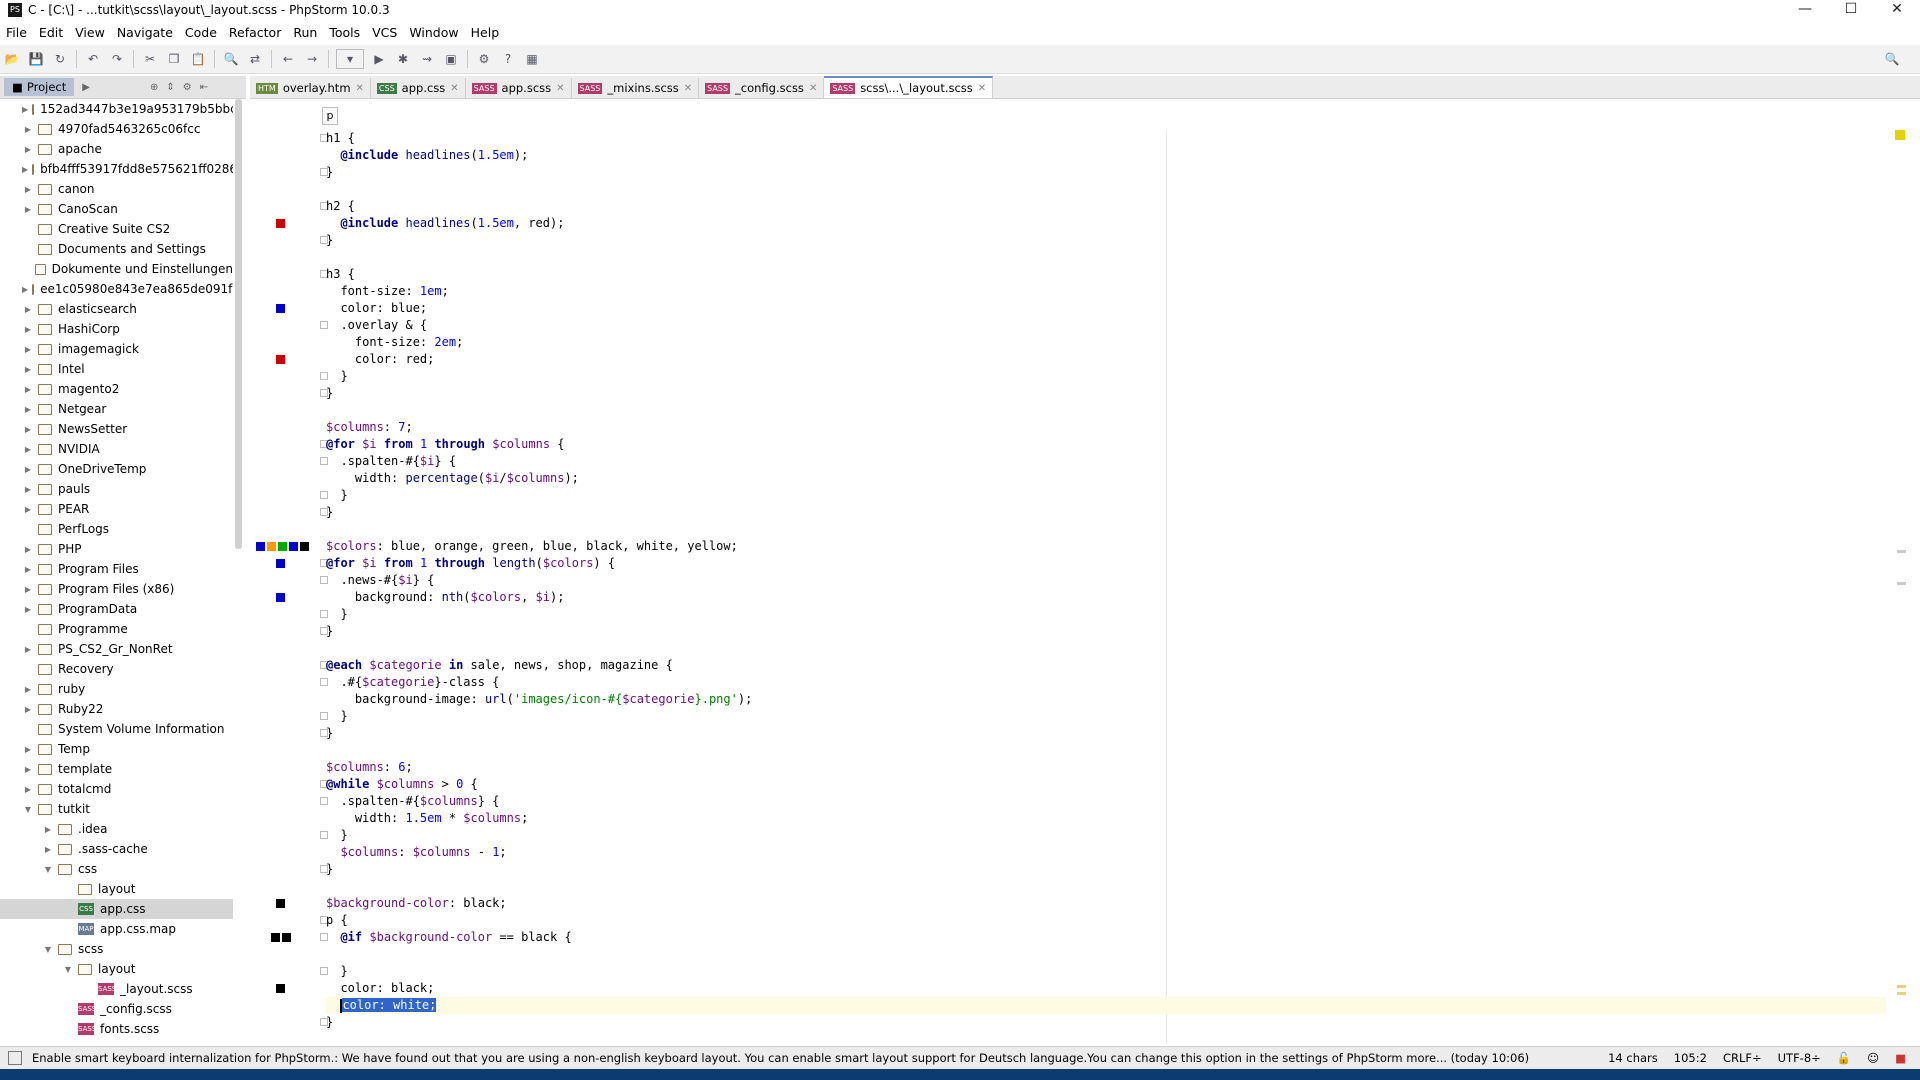  I want to click on redo-icon: ↷, so click(117, 59).